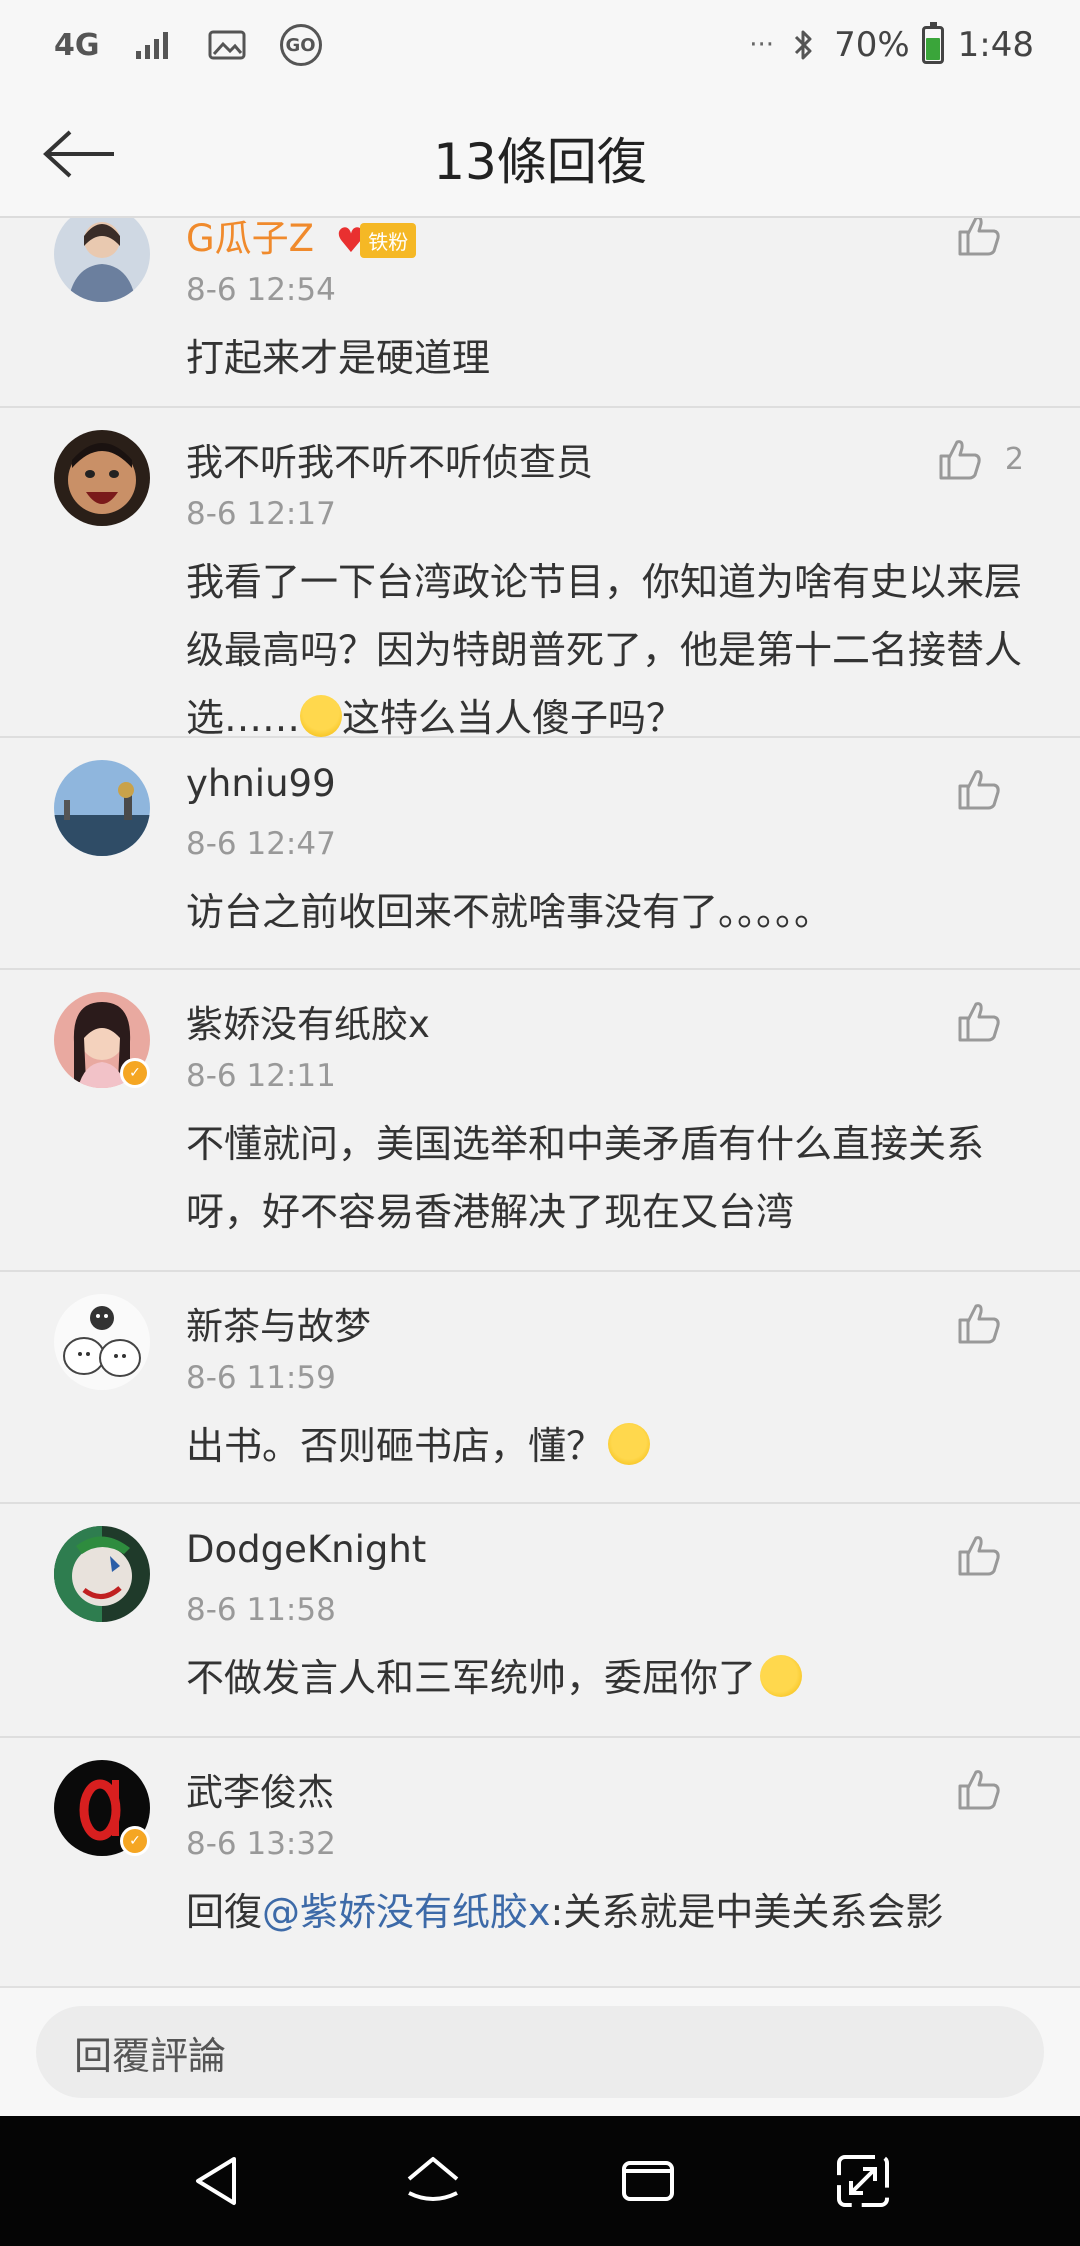  What do you see at coordinates (540, 162) in the screenshot?
I see `page-title: 13條回復` at bounding box center [540, 162].